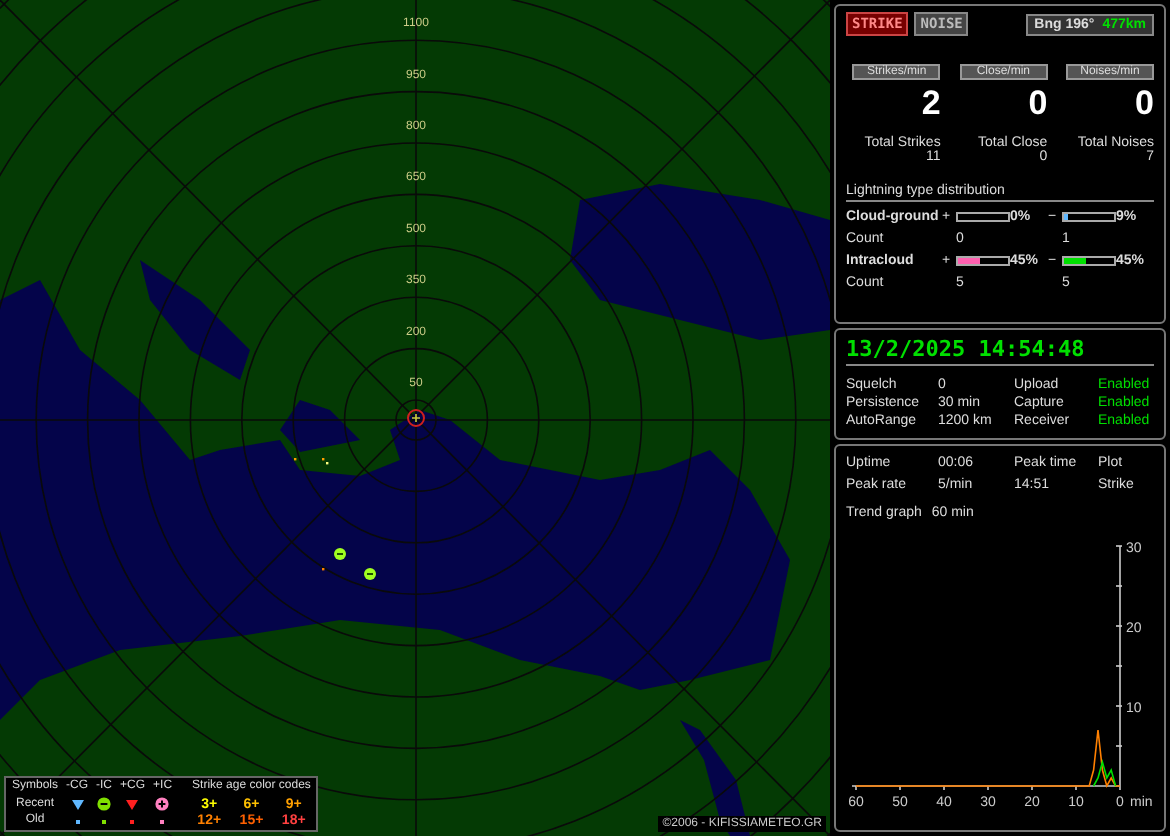 This screenshot has width=1170, height=836. I want to click on station-marker, so click(416, 418).